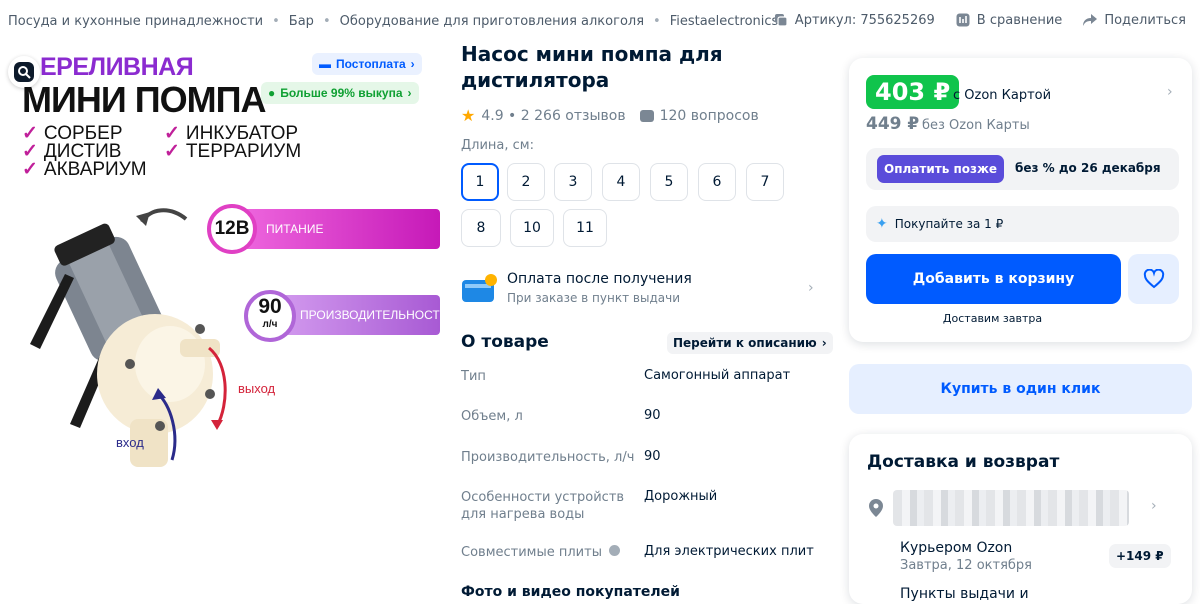 The image size is (1200, 604). What do you see at coordinates (492, 416) in the screenshot?
I see `spec-key: Объем, л` at bounding box center [492, 416].